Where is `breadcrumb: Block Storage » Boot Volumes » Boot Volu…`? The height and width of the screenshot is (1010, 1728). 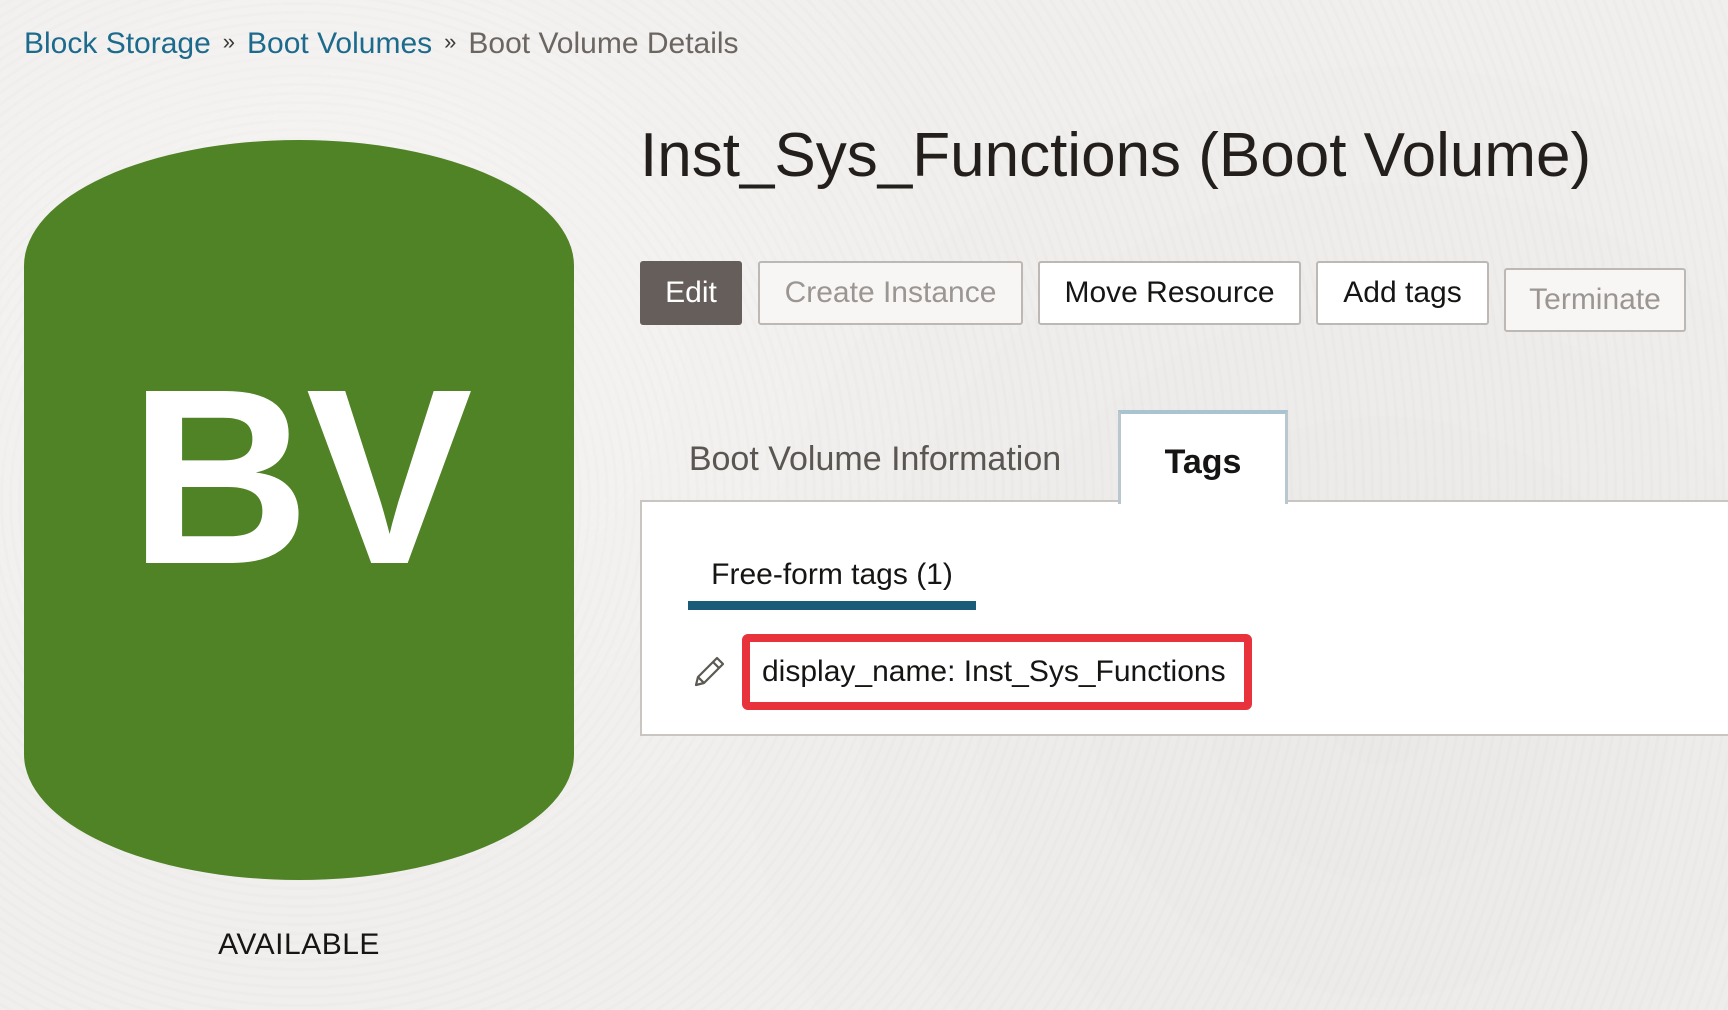 breadcrumb: Block Storage » Boot Volumes » Boot Volu… is located at coordinates (381, 44).